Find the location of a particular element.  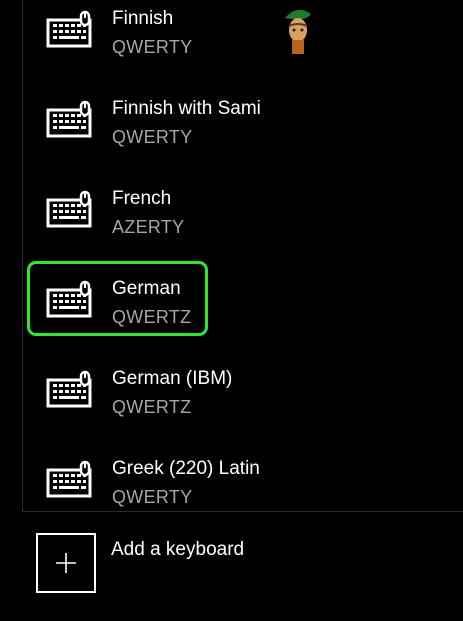

keyboard-item-layout: AZERTY is located at coordinates (148, 227).